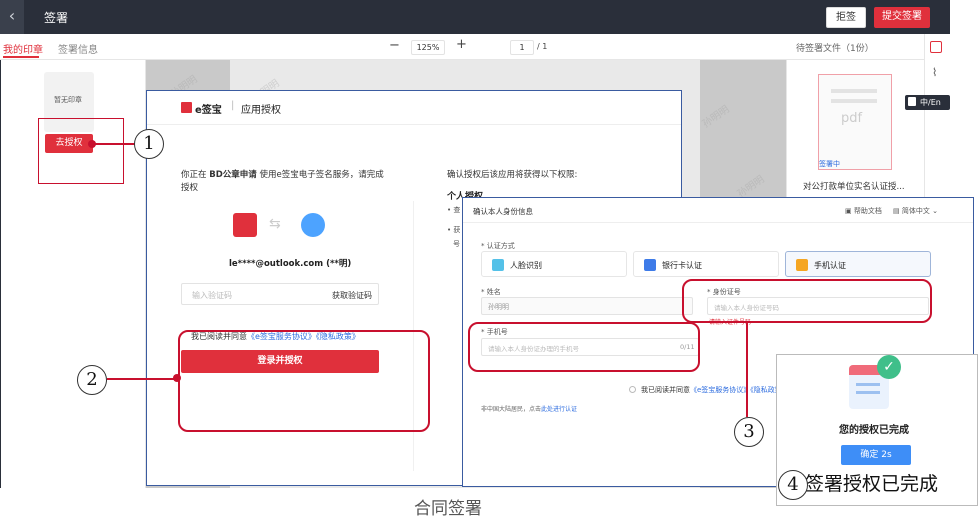  I want to click on document-list-icon, so click(936, 47).